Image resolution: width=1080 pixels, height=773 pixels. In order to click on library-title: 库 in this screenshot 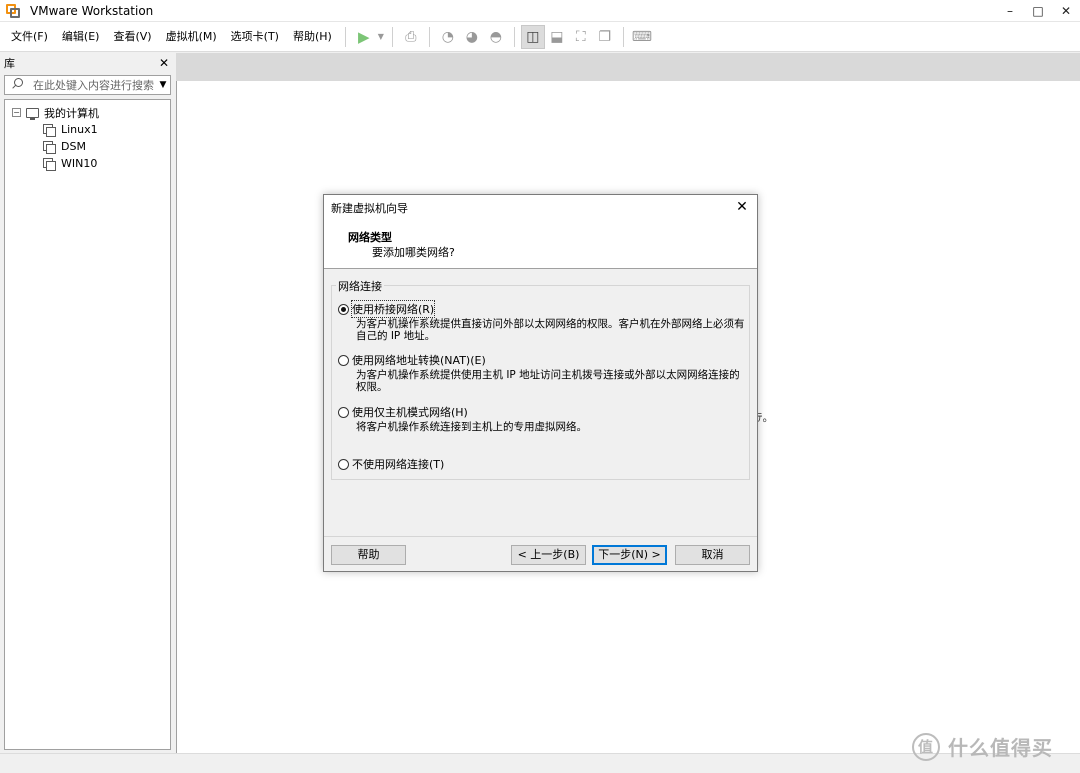, I will do `click(9, 63)`.